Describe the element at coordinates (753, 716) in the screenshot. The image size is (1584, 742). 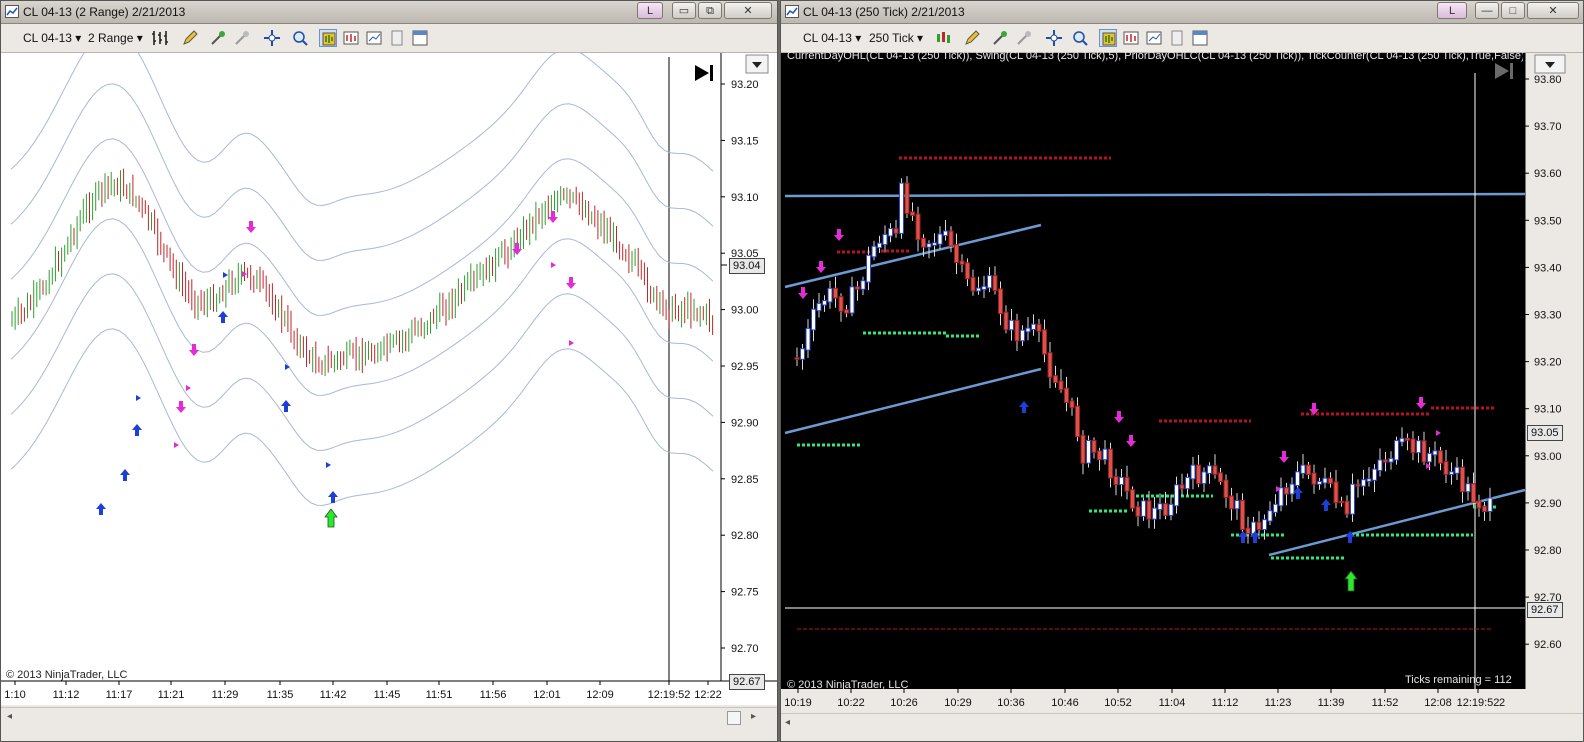
I see `scroll-right-icon: ▸` at that location.